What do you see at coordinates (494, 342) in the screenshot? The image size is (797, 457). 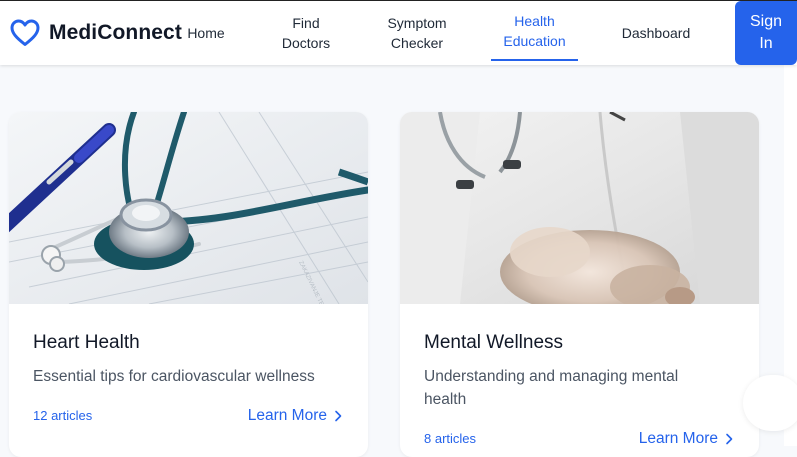 I see `card-title: Mental Wellness` at bounding box center [494, 342].